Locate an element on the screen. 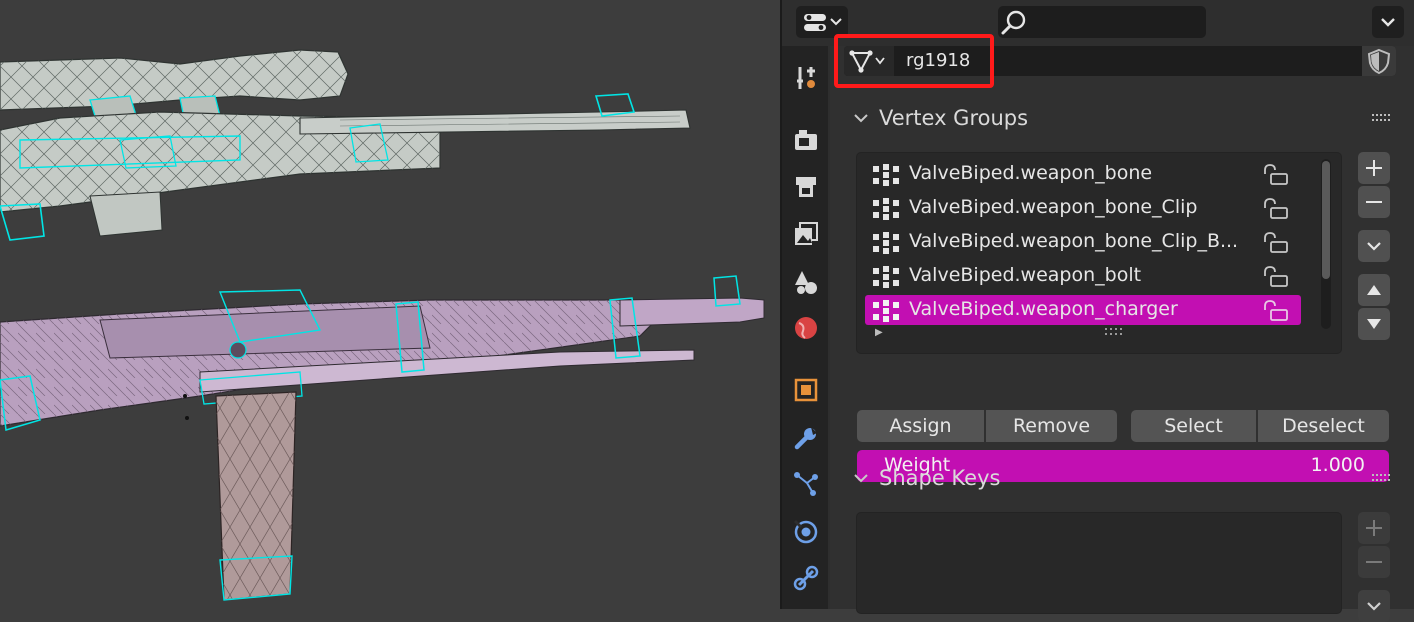 The image size is (1414, 622). move-down-button is located at coordinates (1374, 324).